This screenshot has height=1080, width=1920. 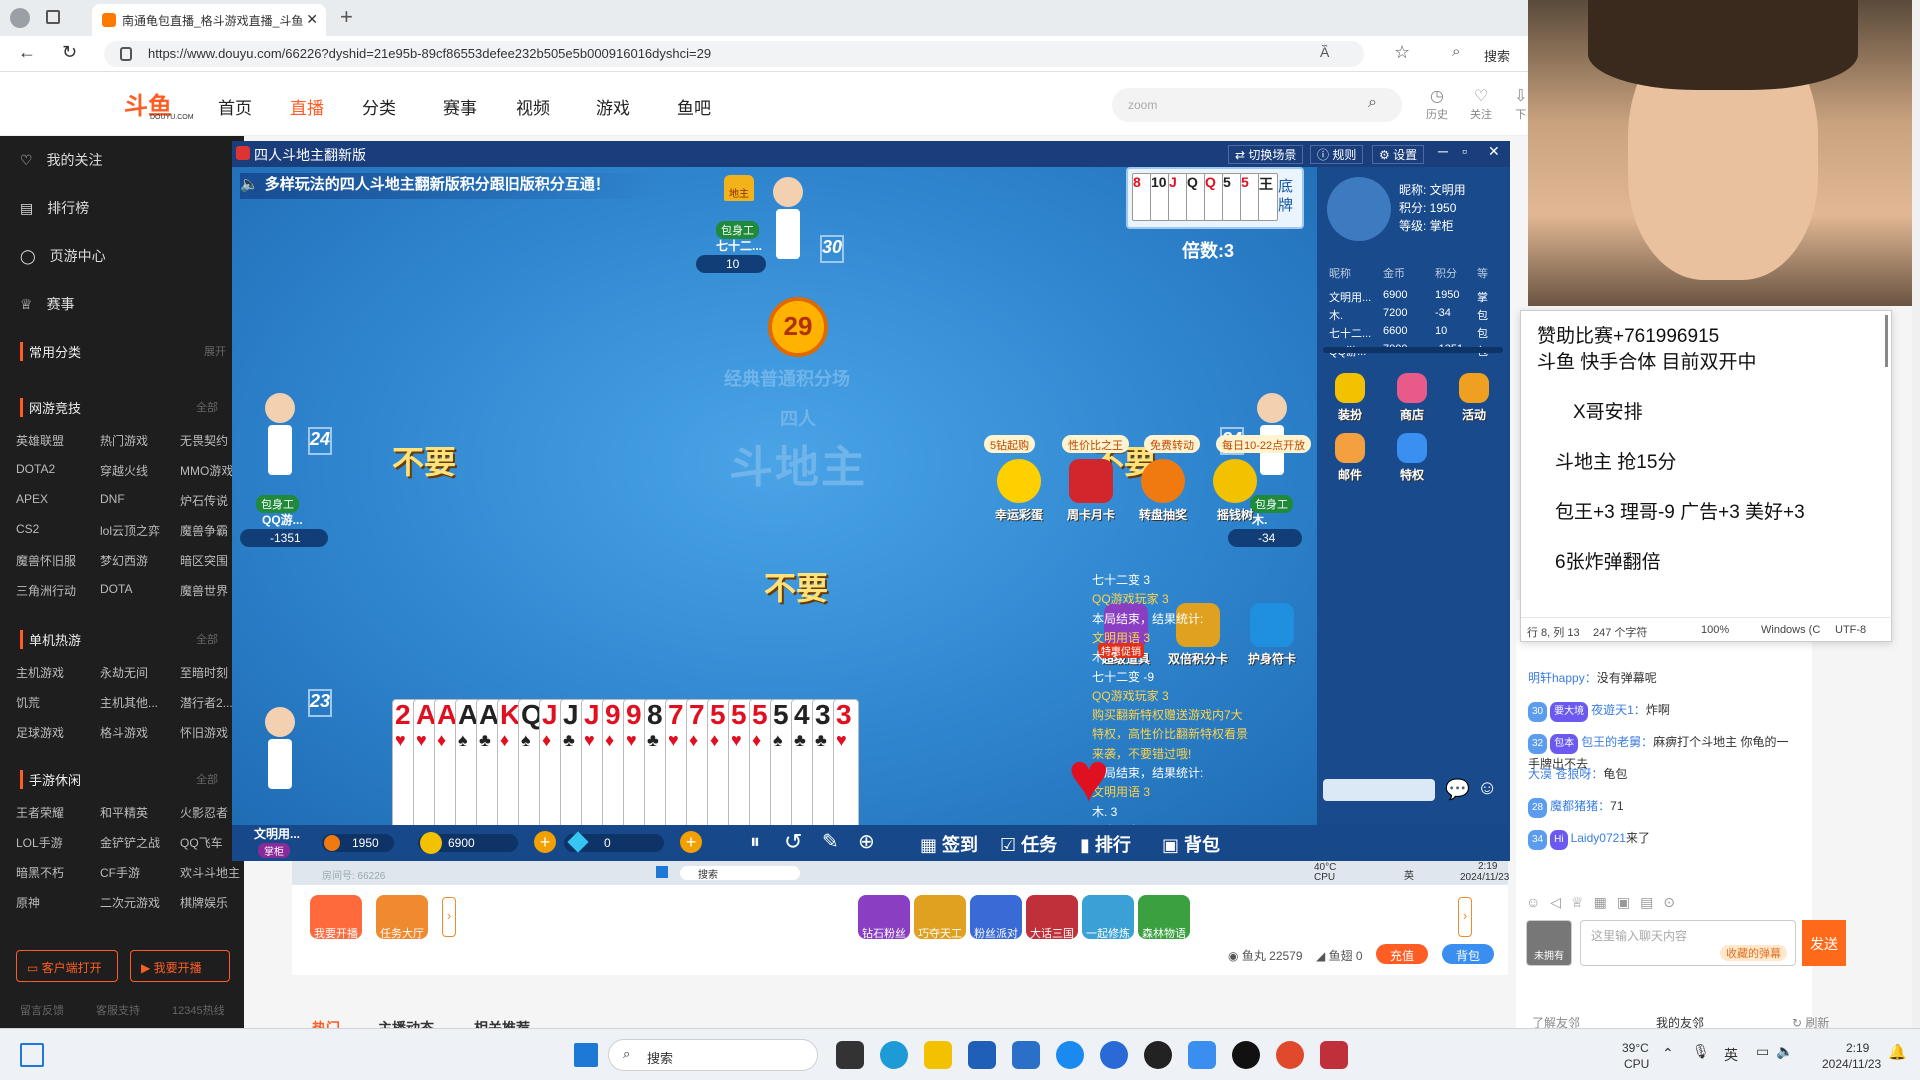 I want to click on chat-username: 大漠 苍狼呀：, so click(x=1565, y=774).